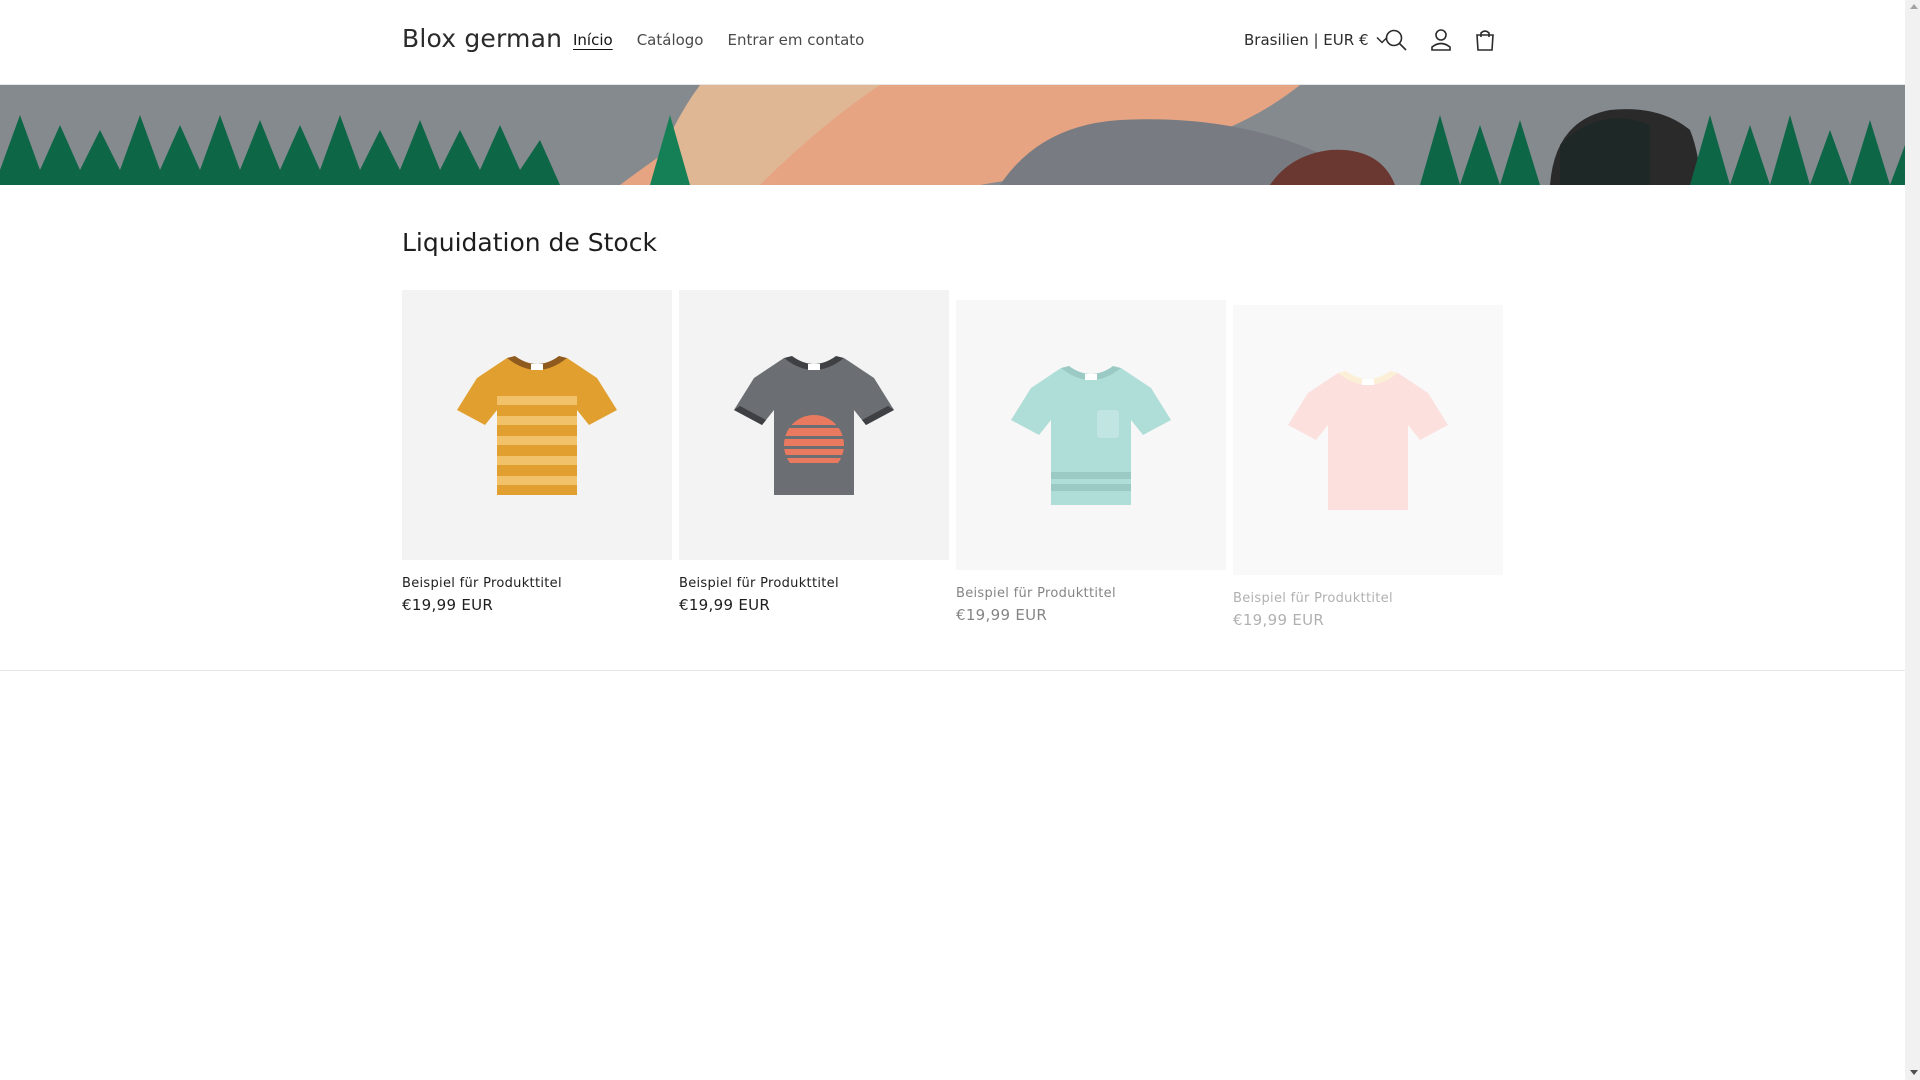  Describe the element at coordinates (593, 40) in the screenshot. I see `nav-item-inicio: Início` at that location.